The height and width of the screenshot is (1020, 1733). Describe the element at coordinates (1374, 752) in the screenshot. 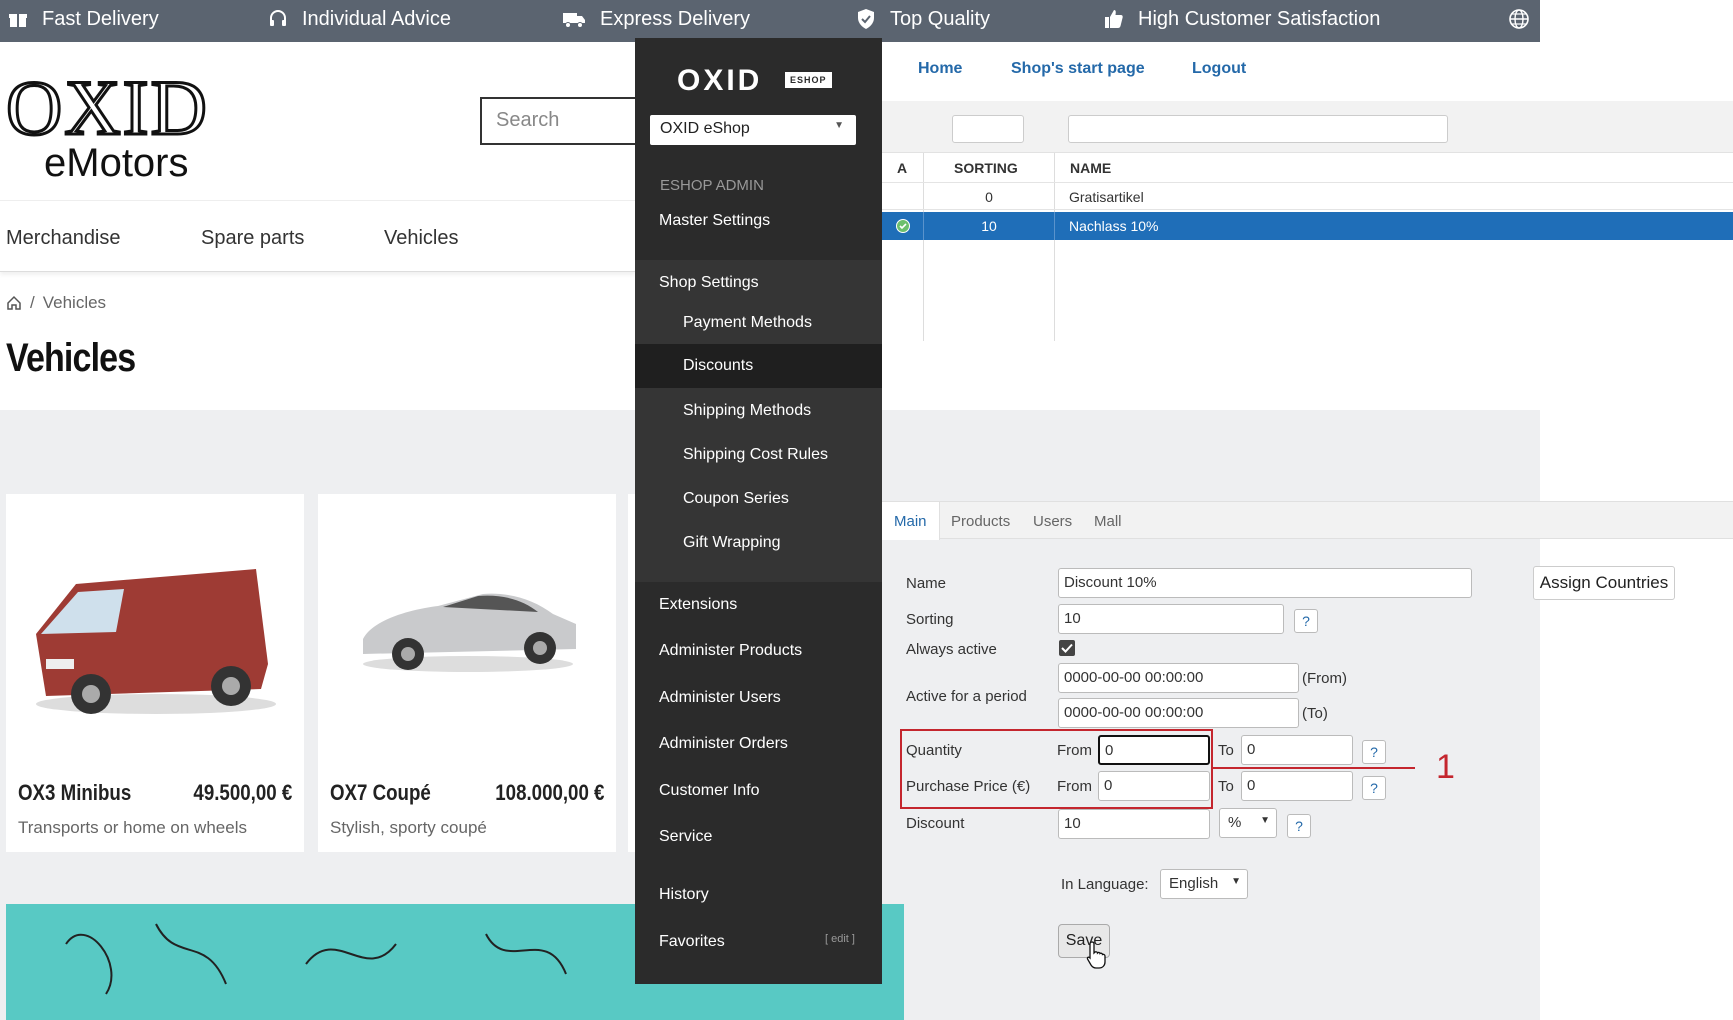

I see `quantity-help-button: ?` at that location.